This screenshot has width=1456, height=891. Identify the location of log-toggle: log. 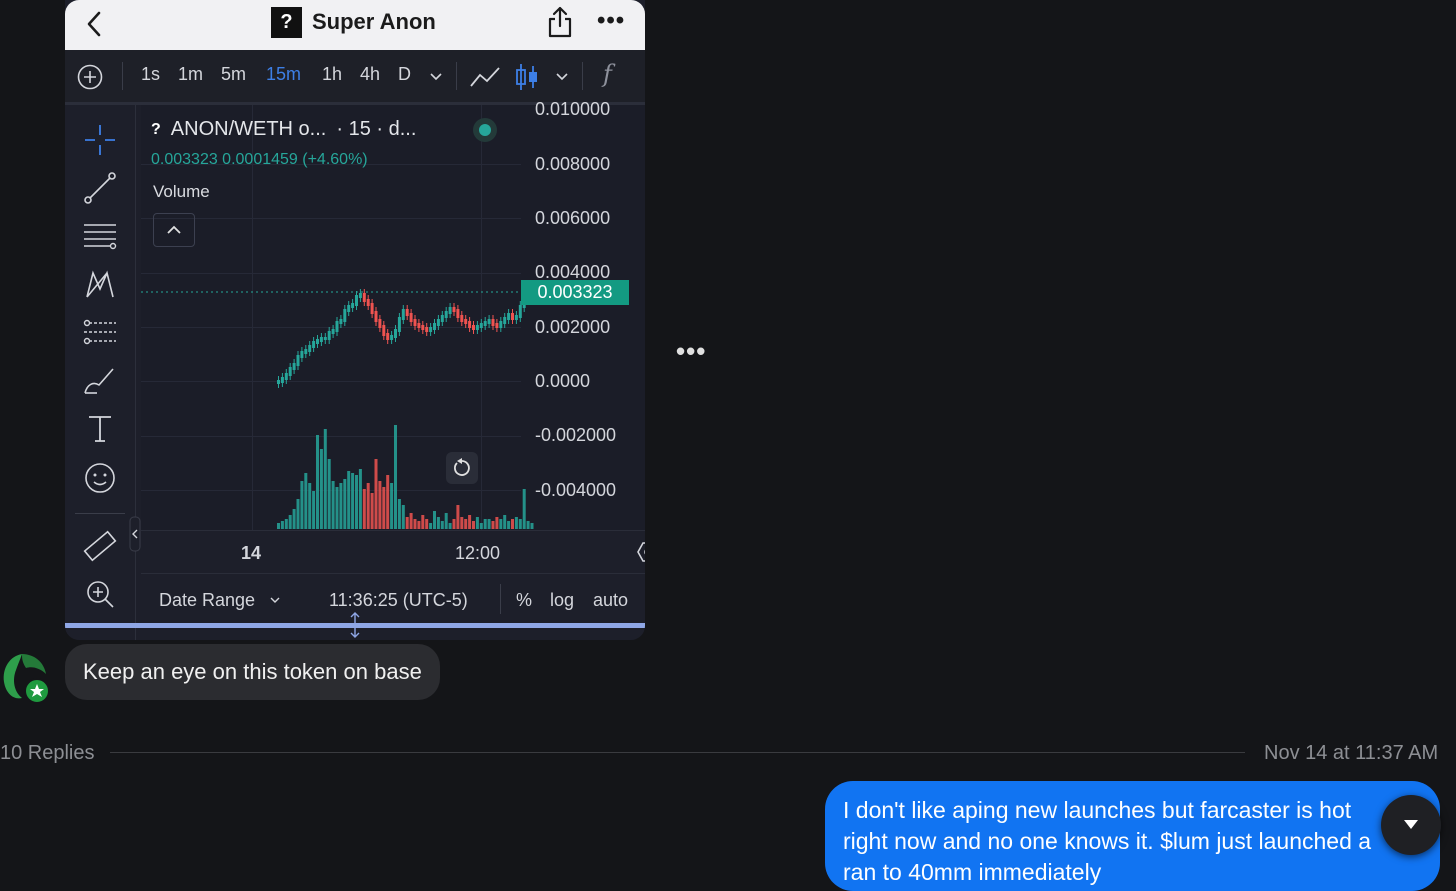
(562, 600).